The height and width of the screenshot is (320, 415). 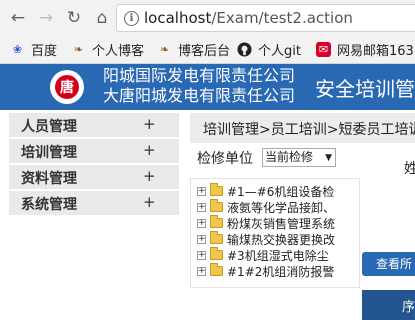 What do you see at coordinates (49, 153) in the screenshot?
I see `sidebar-item-label: 培训管理` at bounding box center [49, 153].